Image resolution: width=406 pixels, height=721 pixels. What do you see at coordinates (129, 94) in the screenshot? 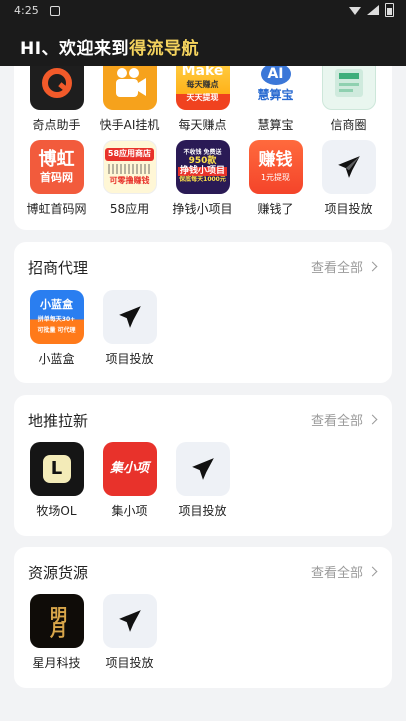
I see `app-kuaishou-ai: 快手AI挂机` at bounding box center [129, 94].